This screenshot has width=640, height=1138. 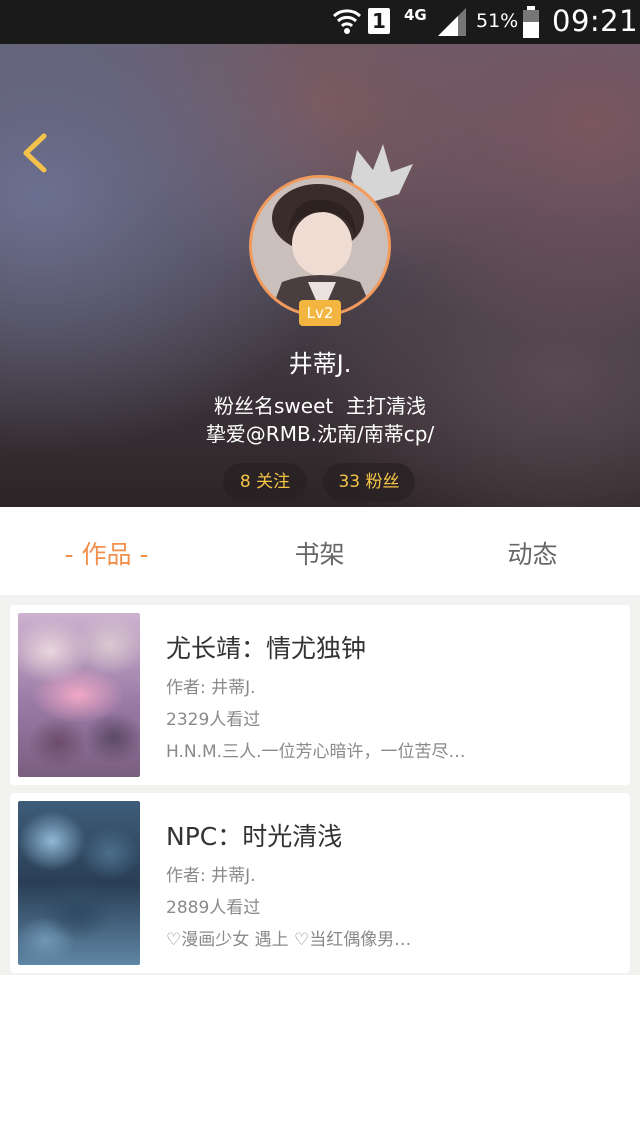 I want to click on chevron-left-icon, so click(x=35, y=153).